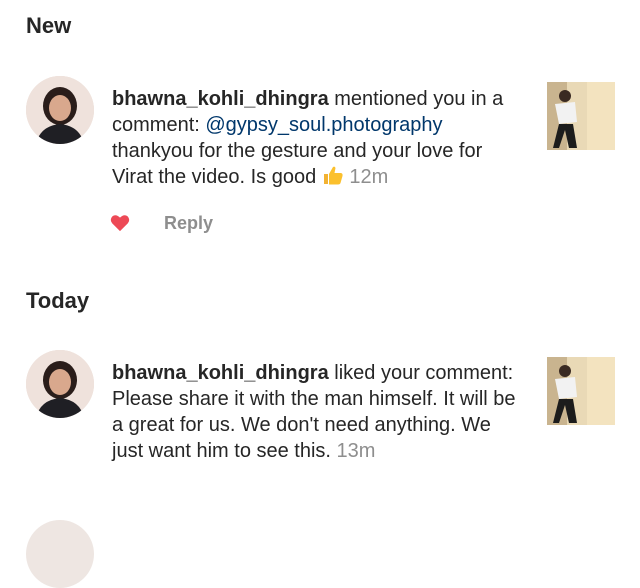 The image size is (640, 588). What do you see at coordinates (369, 177) in the screenshot?
I see `timestamp: 12m` at bounding box center [369, 177].